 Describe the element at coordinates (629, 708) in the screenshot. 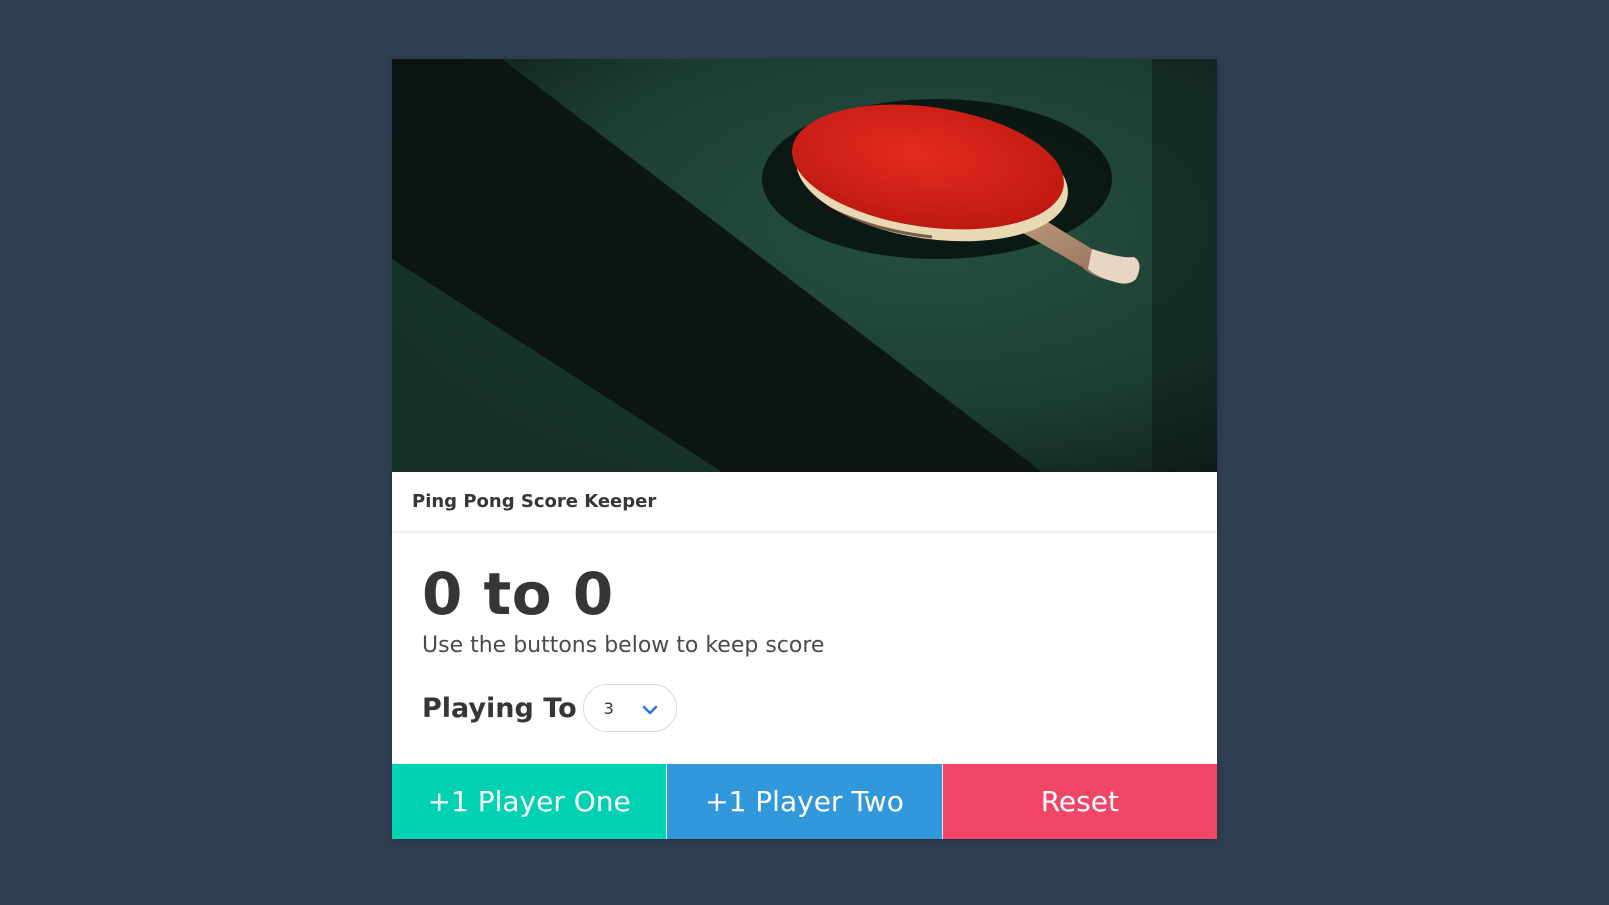

I see `playing-to-select: 3` at that location.